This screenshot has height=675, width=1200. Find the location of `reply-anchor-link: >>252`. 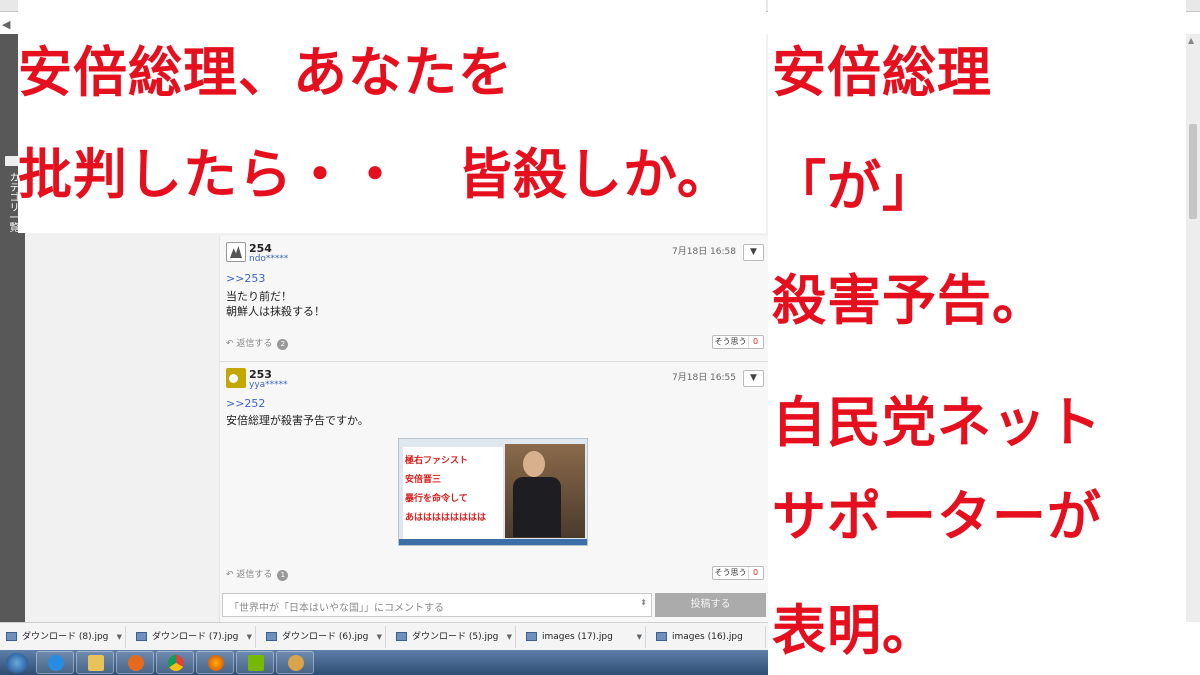

reply-anchor-link: >>252 is located at coordinates (245, 403).